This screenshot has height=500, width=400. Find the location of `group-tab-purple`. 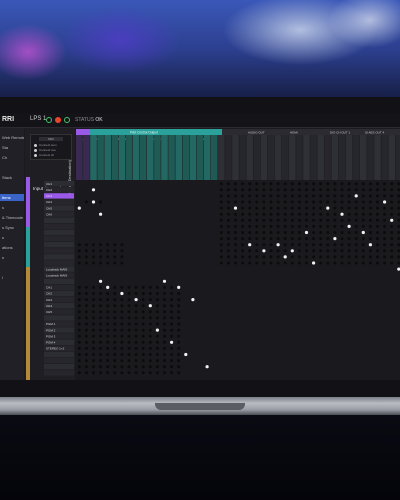

group-tab-purple is located at coordinates (83, 132).